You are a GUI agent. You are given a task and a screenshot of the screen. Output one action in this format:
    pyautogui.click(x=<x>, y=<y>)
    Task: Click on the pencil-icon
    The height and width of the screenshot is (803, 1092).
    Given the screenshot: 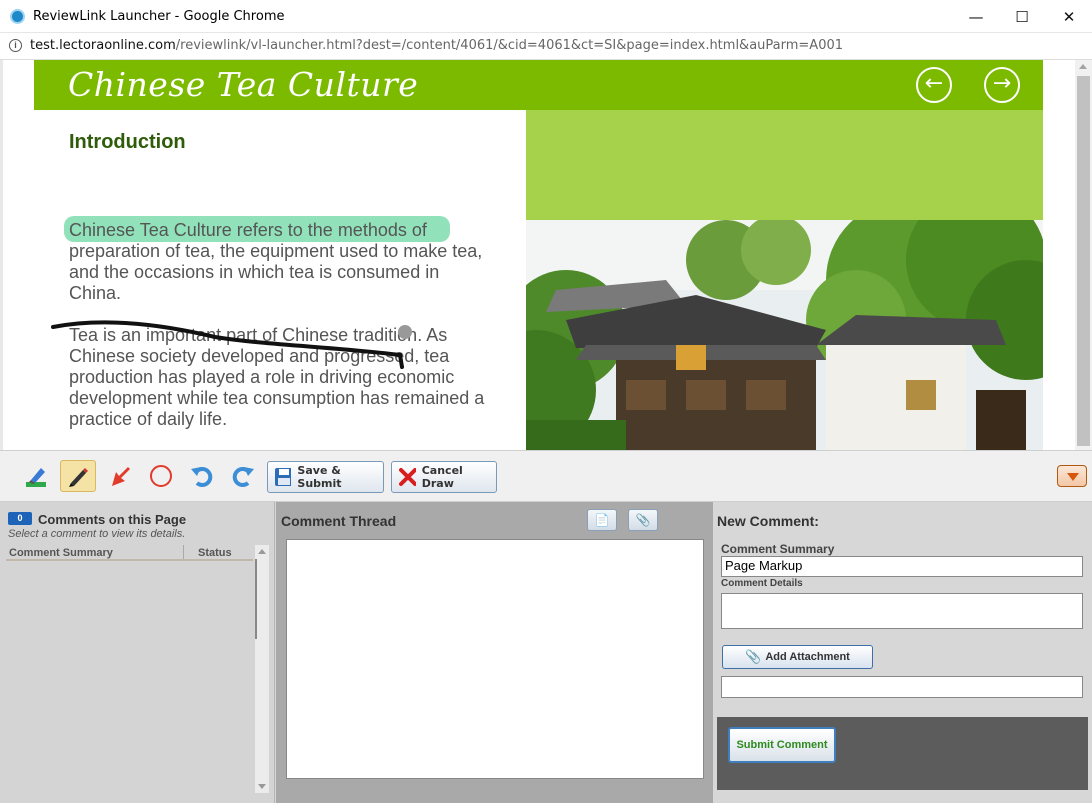 What is the action you would take?
    pyautogui.click(x=78, y=476)
    